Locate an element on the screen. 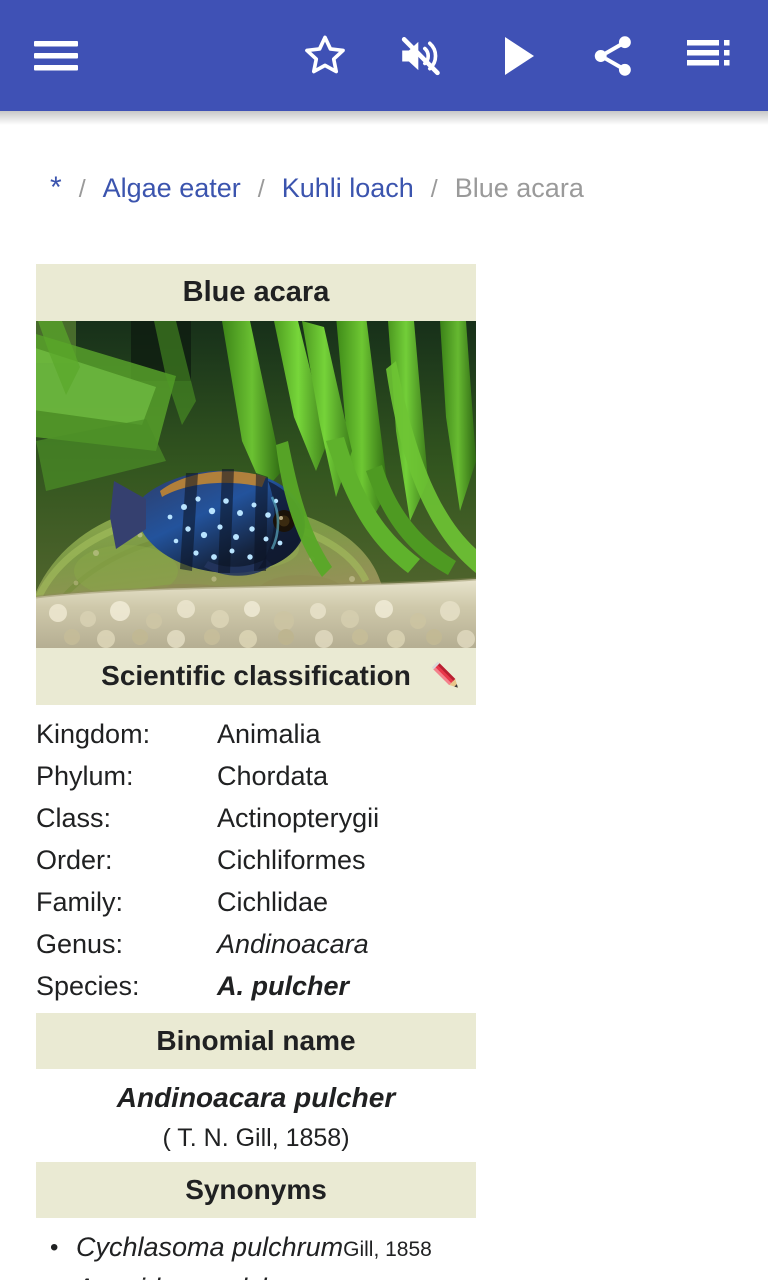 The width and height of the screenshot is (768, 1280). contents-button is located at coordinates (709, 56).